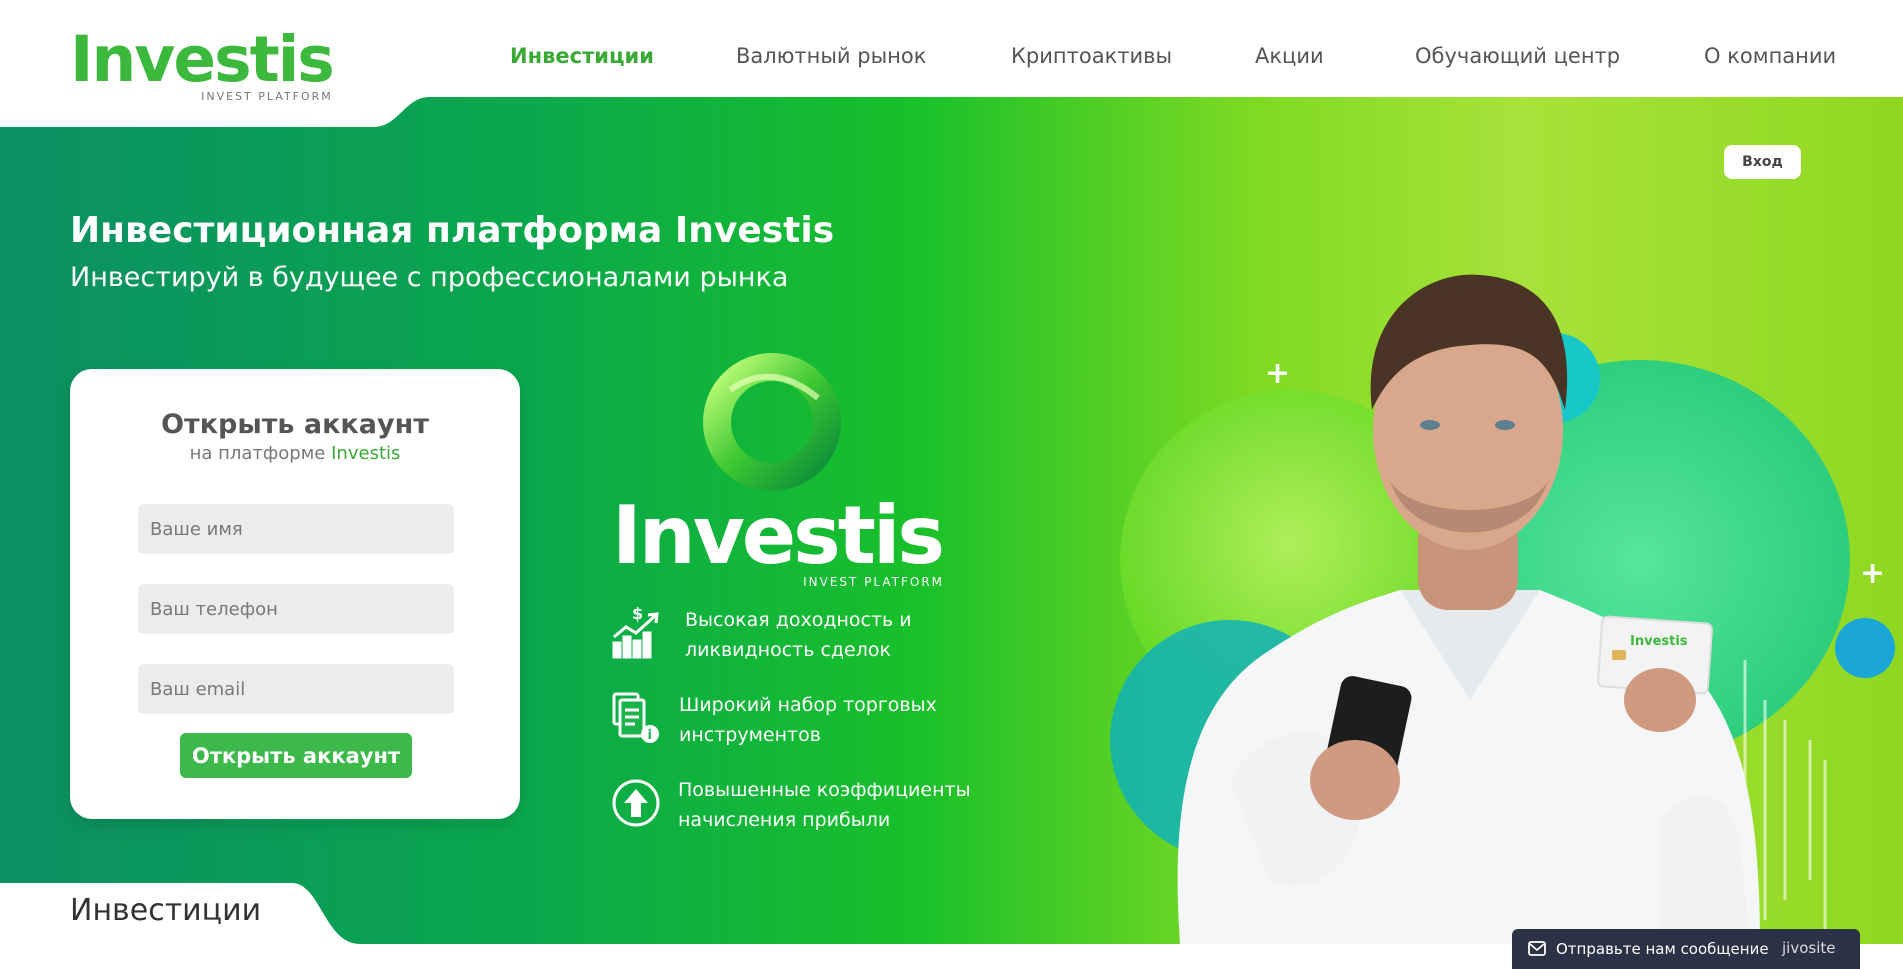 This screenshot has height=969, width=1903. What do you see at coordinates (296, 529) in the screenshot?
I see `name-input` at bounding box center [296, 529].